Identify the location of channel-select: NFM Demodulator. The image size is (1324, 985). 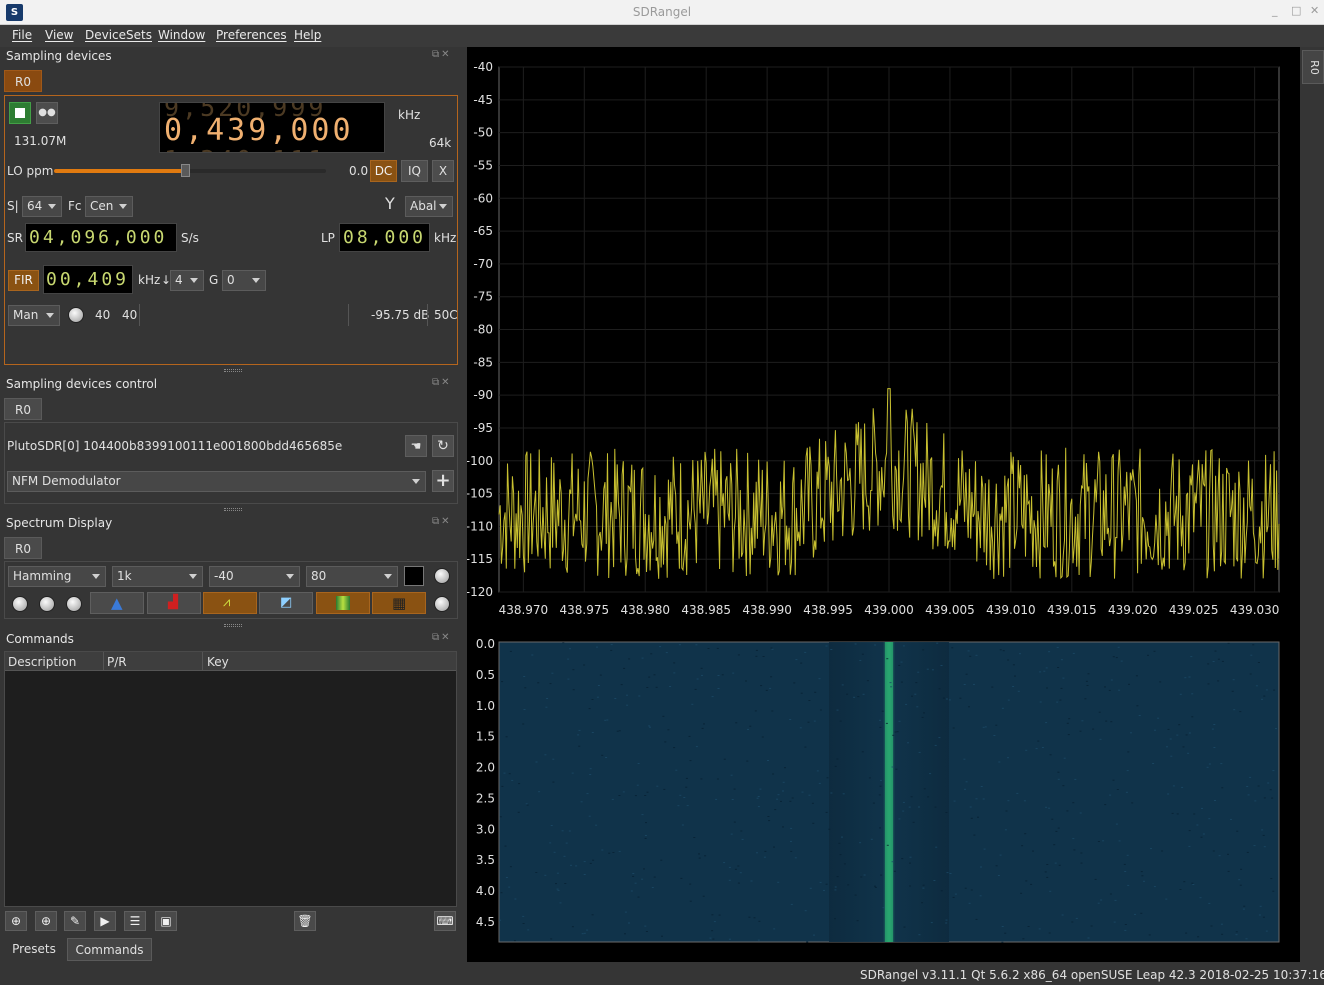
(216, 481).